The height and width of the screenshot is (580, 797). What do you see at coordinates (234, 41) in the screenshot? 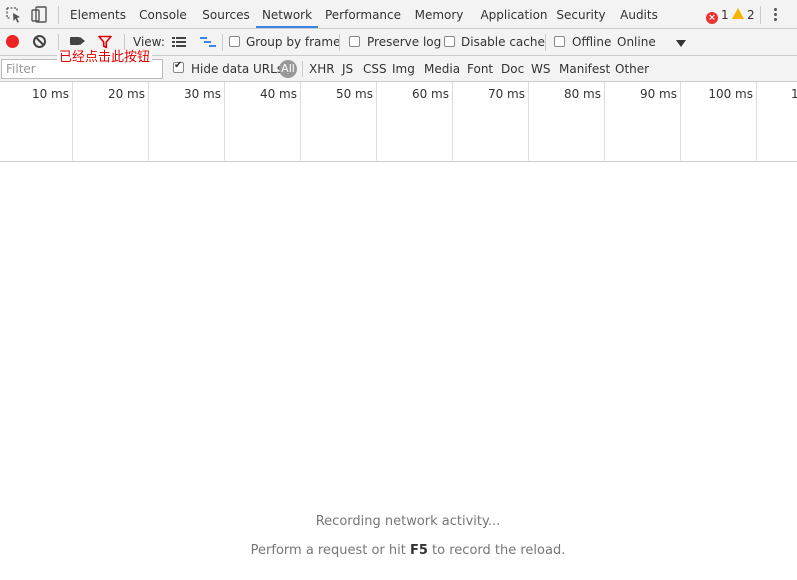
I see `group-by-frame-checkbox` at bounding box center [234, 41].